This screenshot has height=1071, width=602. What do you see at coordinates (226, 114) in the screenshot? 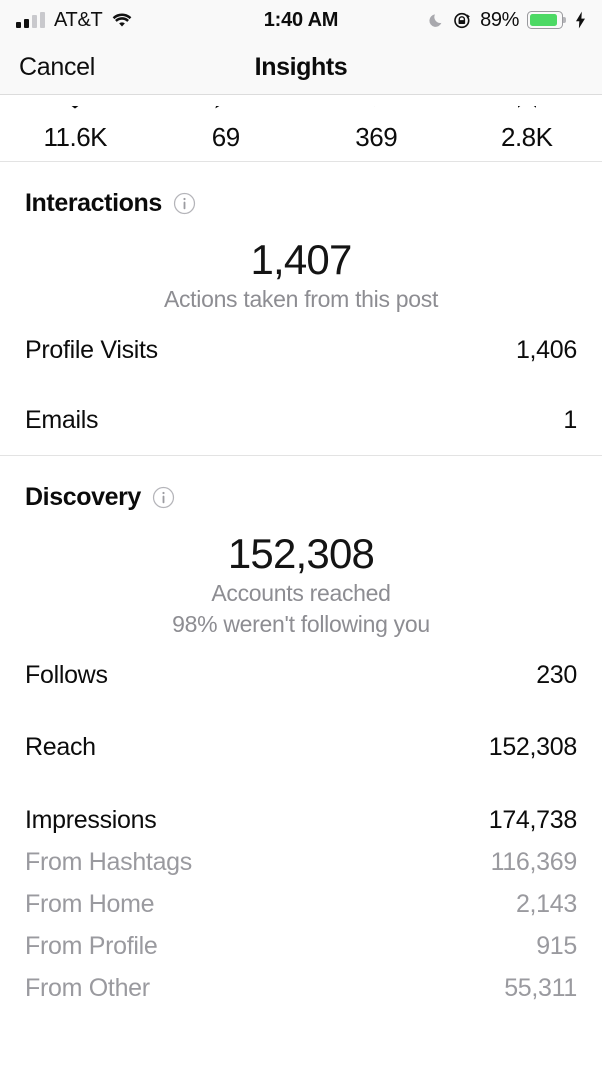
I see `comment-icon` at bounding box center [226, 114].